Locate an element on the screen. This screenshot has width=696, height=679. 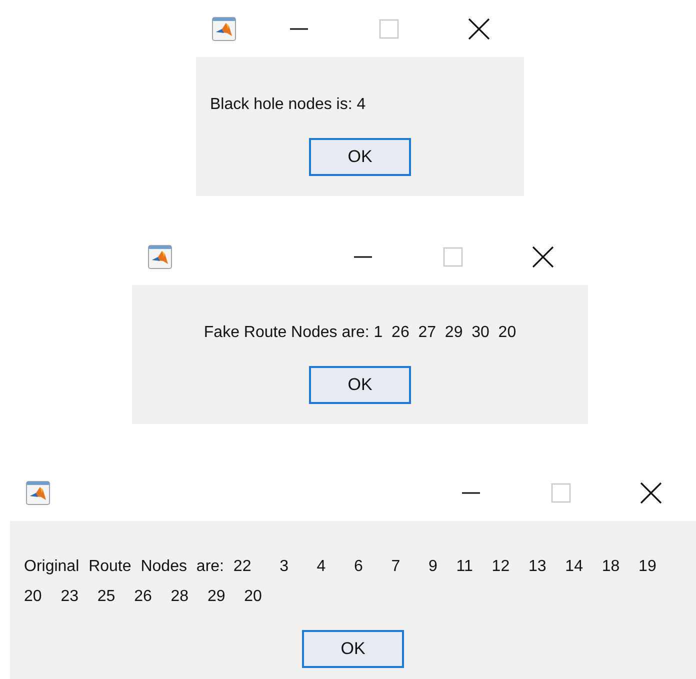
message-text: 20 23 25 26 28 29 20 is located at coordinates (143, 597).